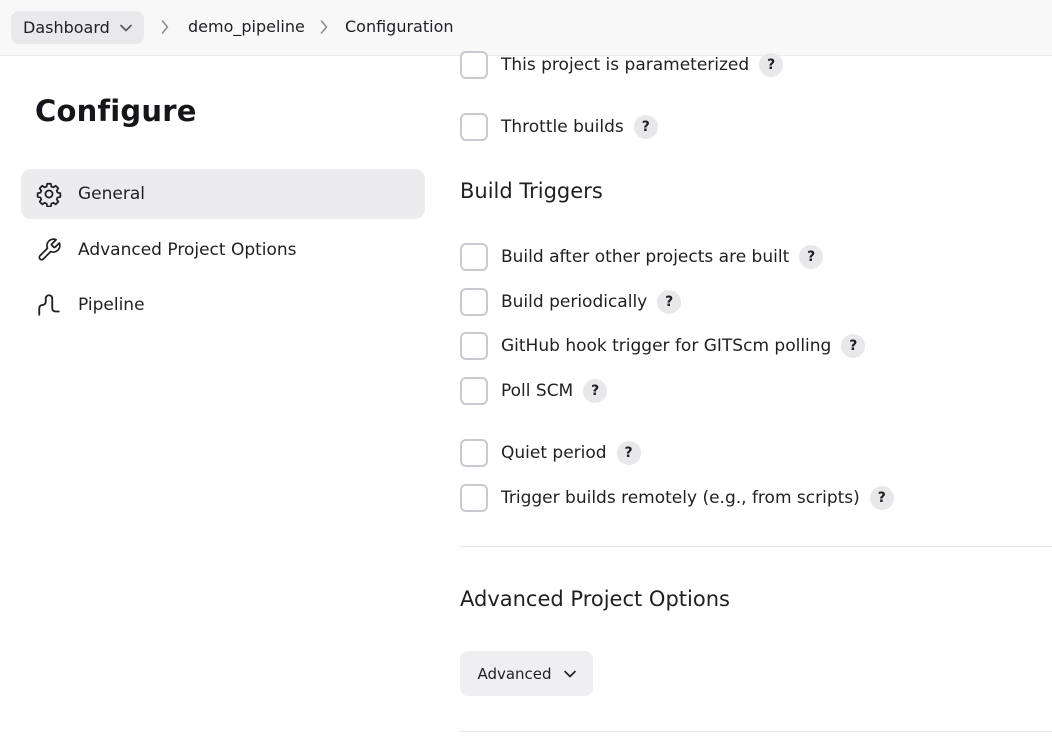 The width and height of the screenshot is (1052, 742). I want to click on checkbox-label: Build after other projects are built, so click(645, 257).